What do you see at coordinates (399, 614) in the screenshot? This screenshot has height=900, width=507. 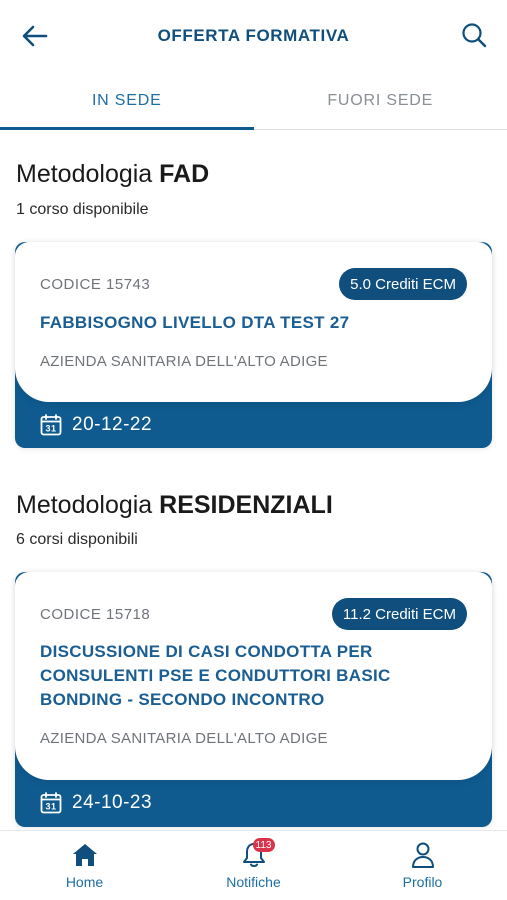 I see `credits-badge: 11.2 Crediti ECM` at bounding box center [399, 614].